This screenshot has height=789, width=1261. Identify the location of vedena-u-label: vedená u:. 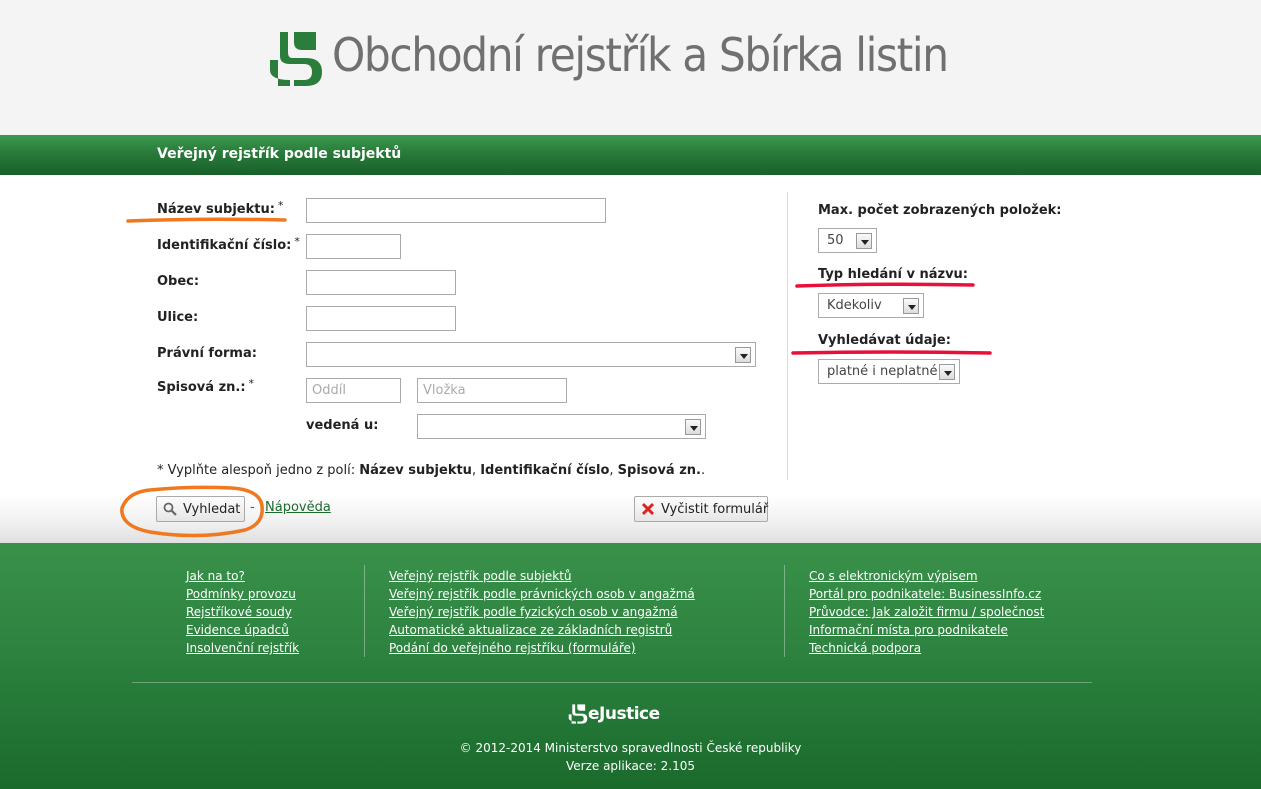
(342, 425).